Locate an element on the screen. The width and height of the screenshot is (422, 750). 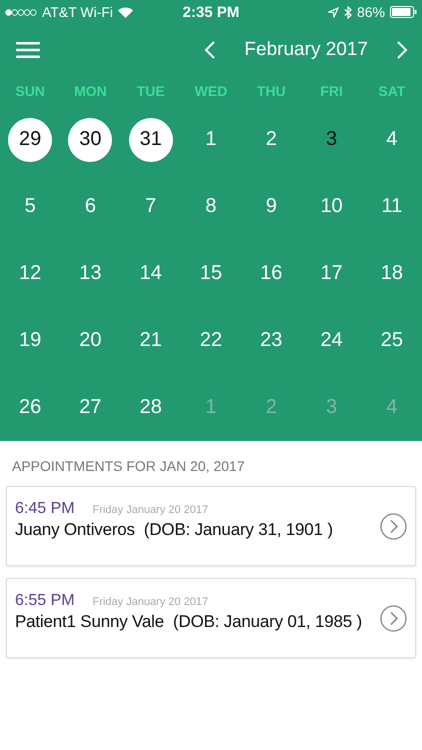
patient-name: Patient1 Sunny Vale (DOB: January 01, 1985 ) is located at coordinates (189, 622).